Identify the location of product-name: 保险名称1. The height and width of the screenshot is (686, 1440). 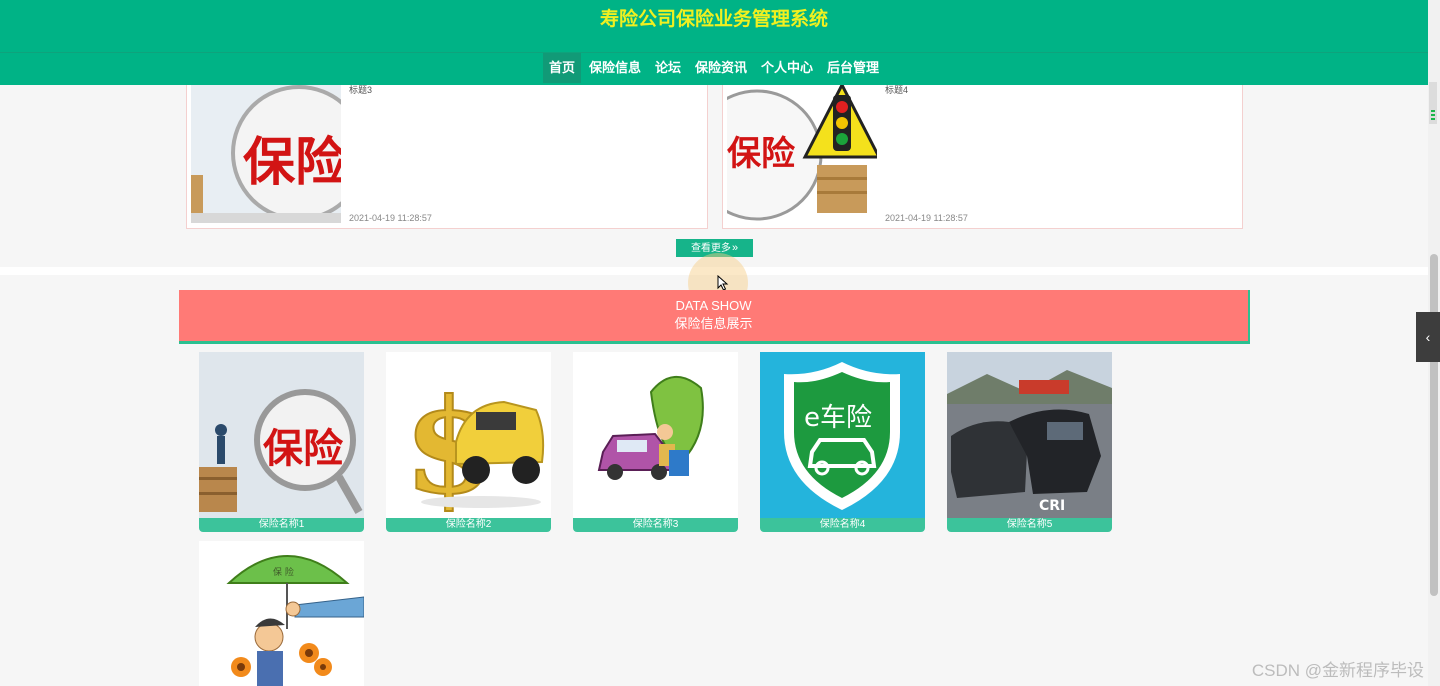
(281, 525).